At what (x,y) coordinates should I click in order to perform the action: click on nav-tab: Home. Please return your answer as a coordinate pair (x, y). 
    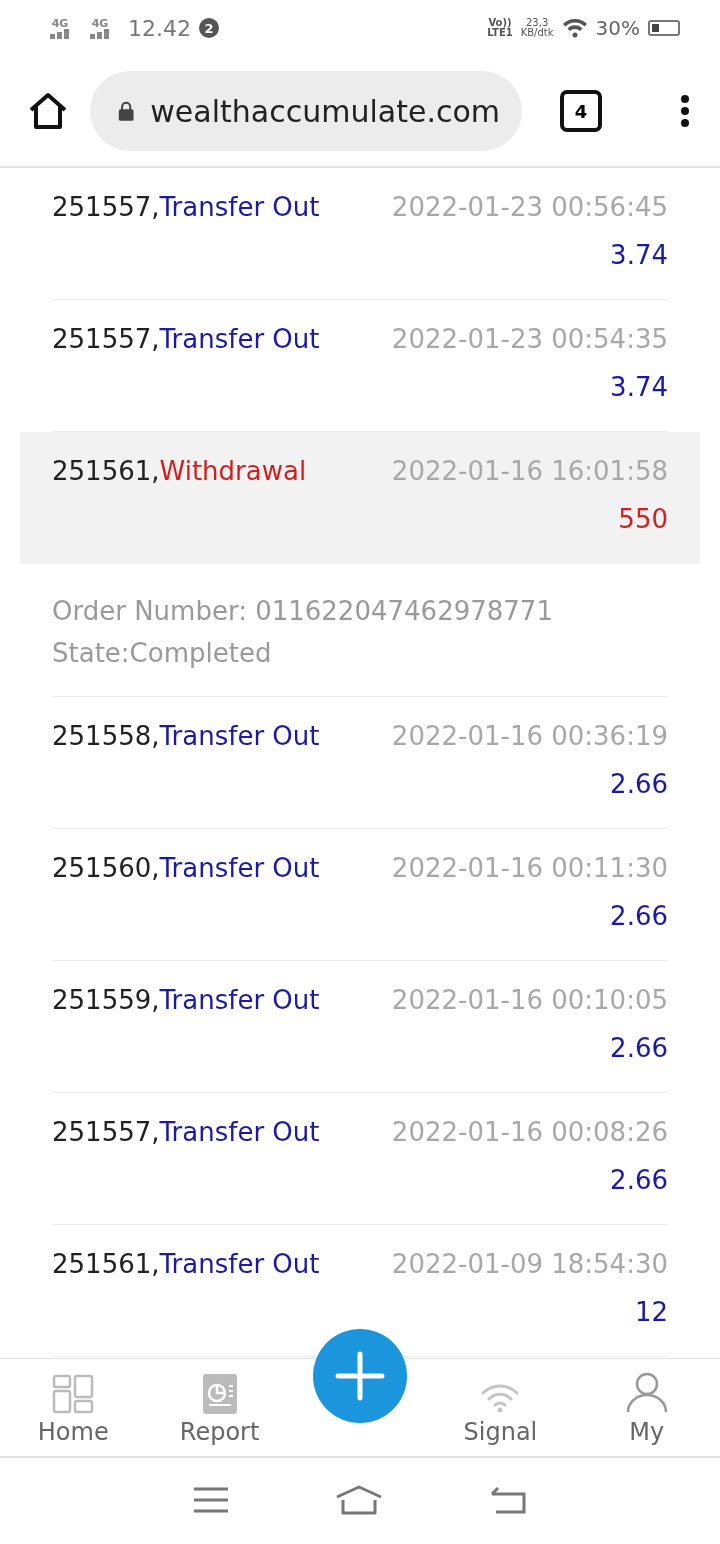
    Looking at the image, I should click on (73, 1407).